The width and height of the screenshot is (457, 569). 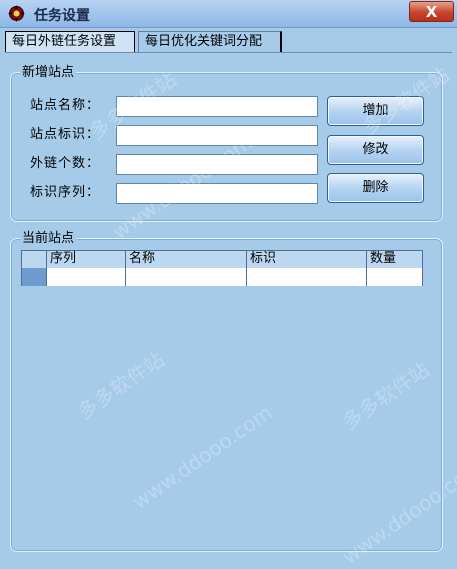 What do you see at coordinates (375, 150) in the screenshot?
I see `edit-button: 修改` at bounding box center [375, 150].